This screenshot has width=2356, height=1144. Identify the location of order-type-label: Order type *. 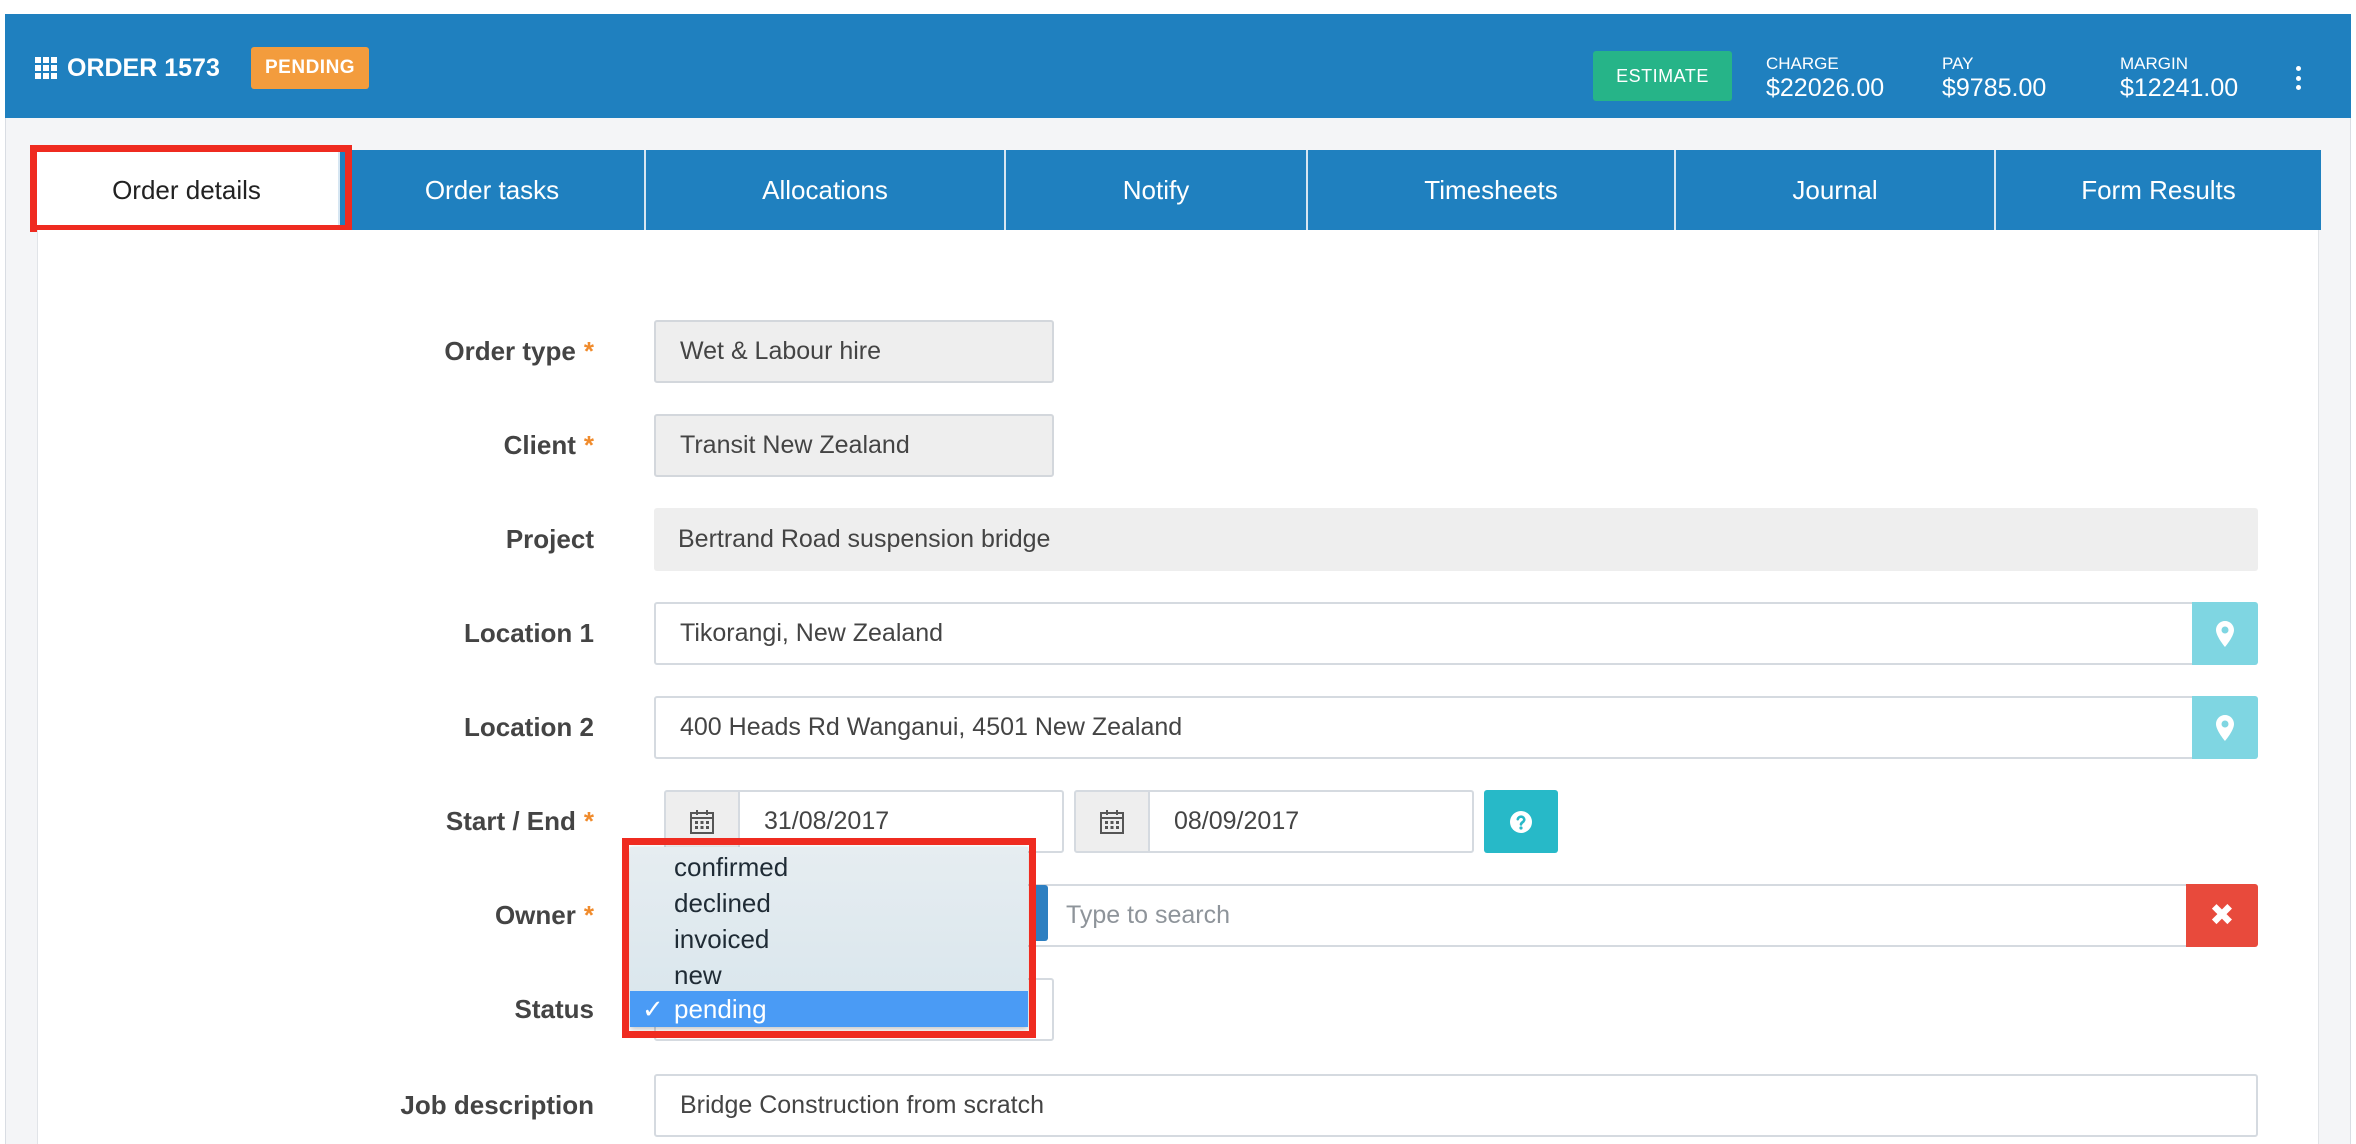
(519, 351).